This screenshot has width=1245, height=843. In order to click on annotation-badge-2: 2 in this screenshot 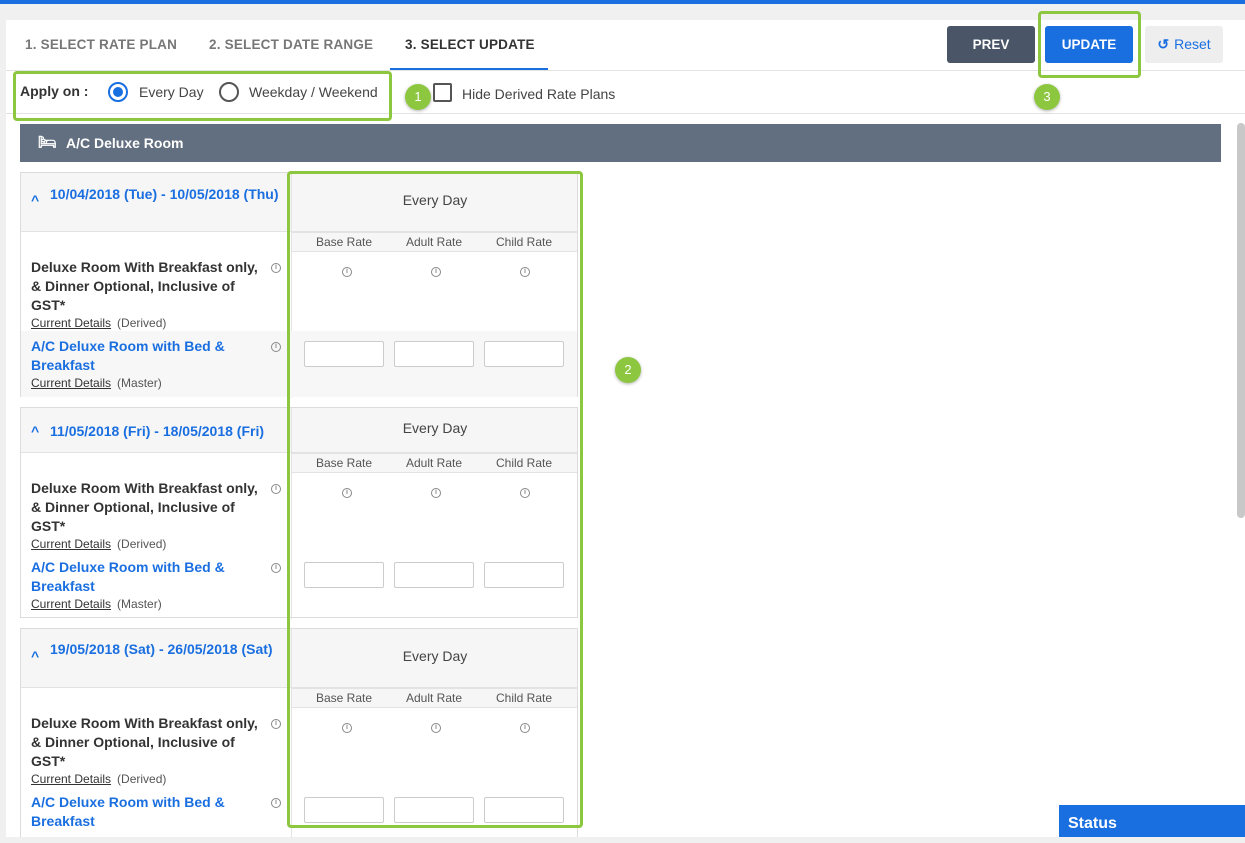, I will do `click(628, 370)`.